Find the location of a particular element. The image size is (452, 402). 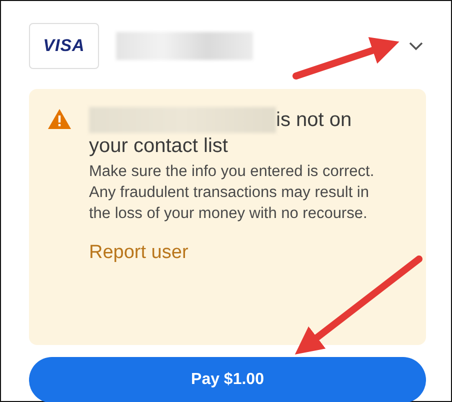

card-logo: VISA is located at coordinates (64, 46).